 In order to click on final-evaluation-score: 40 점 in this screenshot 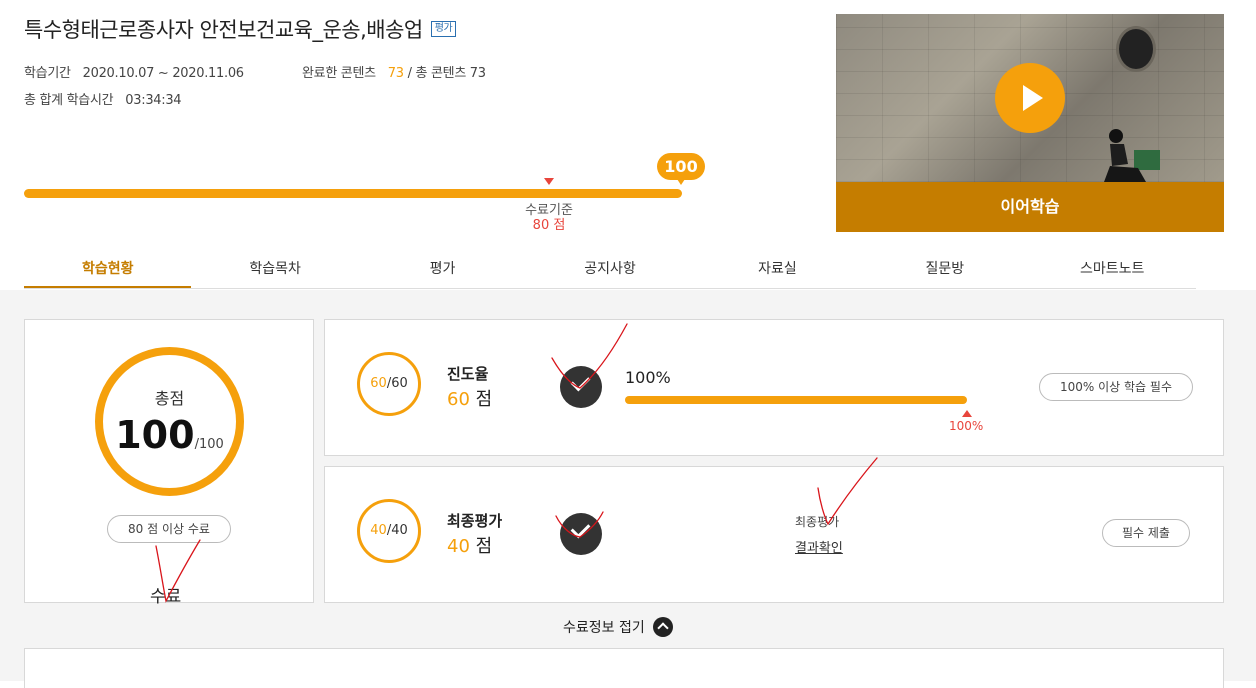, I will do `click(469, 545)`.